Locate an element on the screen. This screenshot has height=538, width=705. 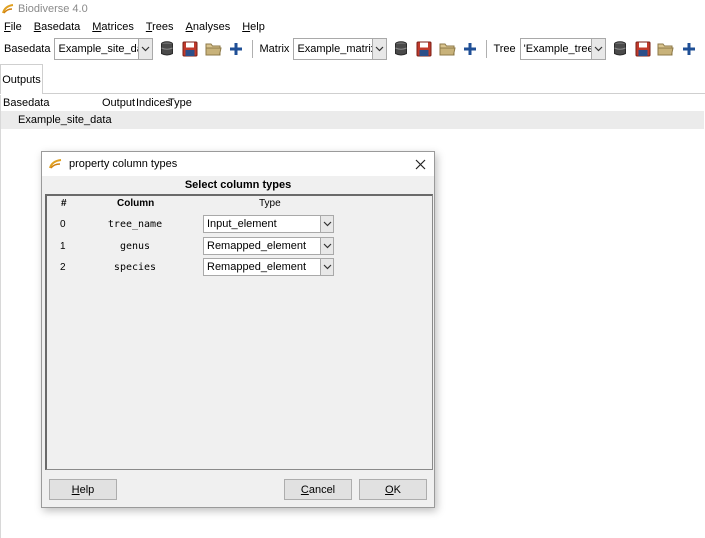
col-header-indices: Indices is located at coordinates (153, 103).